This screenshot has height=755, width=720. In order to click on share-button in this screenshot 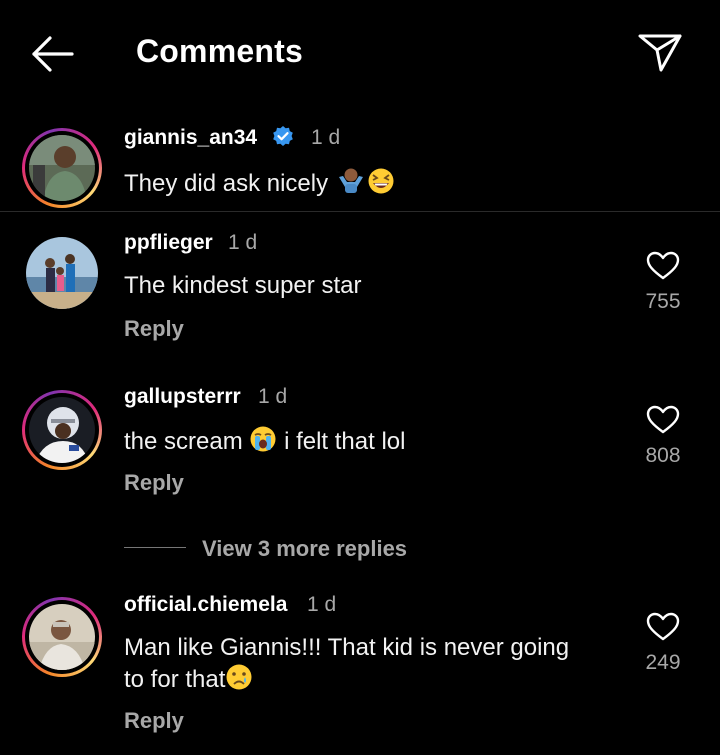, I will do `click(660, 52)`.